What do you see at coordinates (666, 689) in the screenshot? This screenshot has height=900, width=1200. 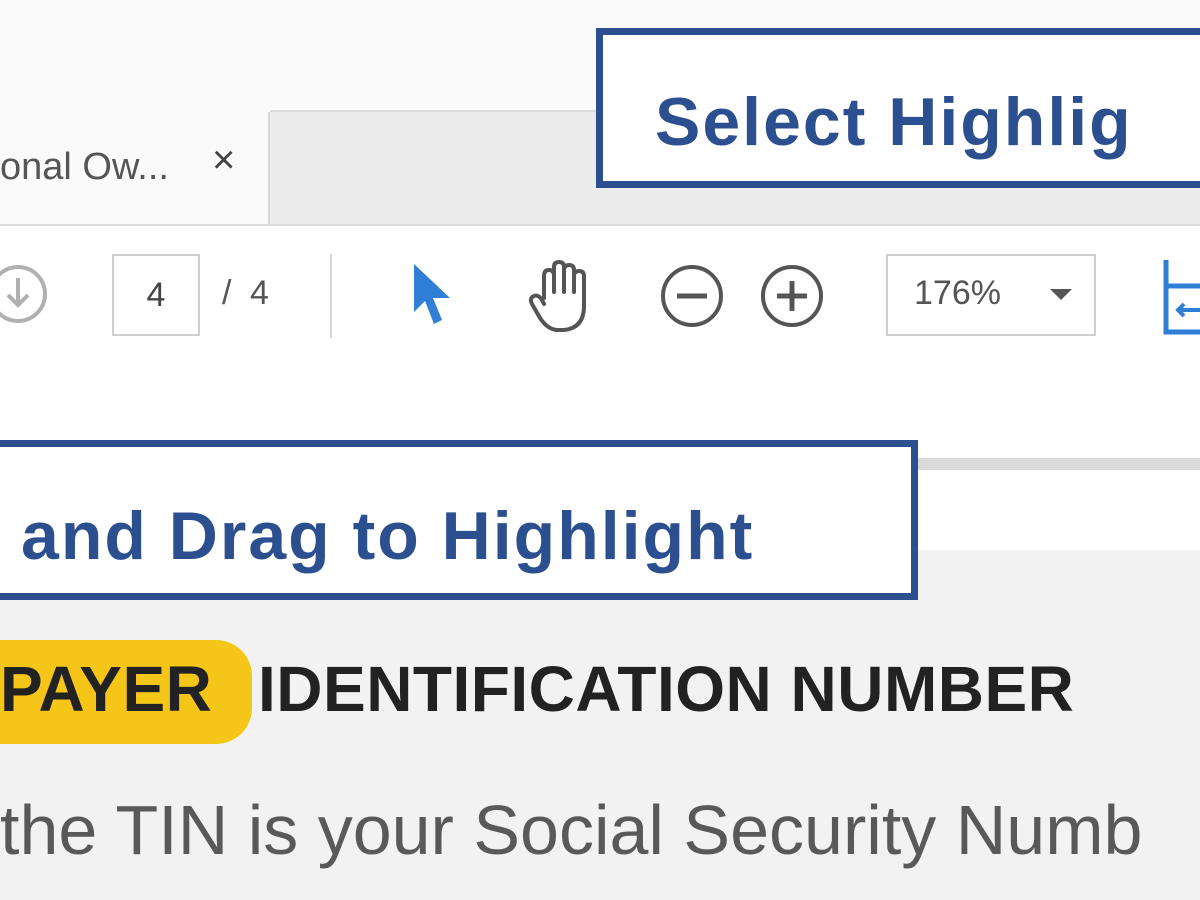 I see `document-heading: IDENTIFICATION NUMBER` at bounding box center [666, 689].